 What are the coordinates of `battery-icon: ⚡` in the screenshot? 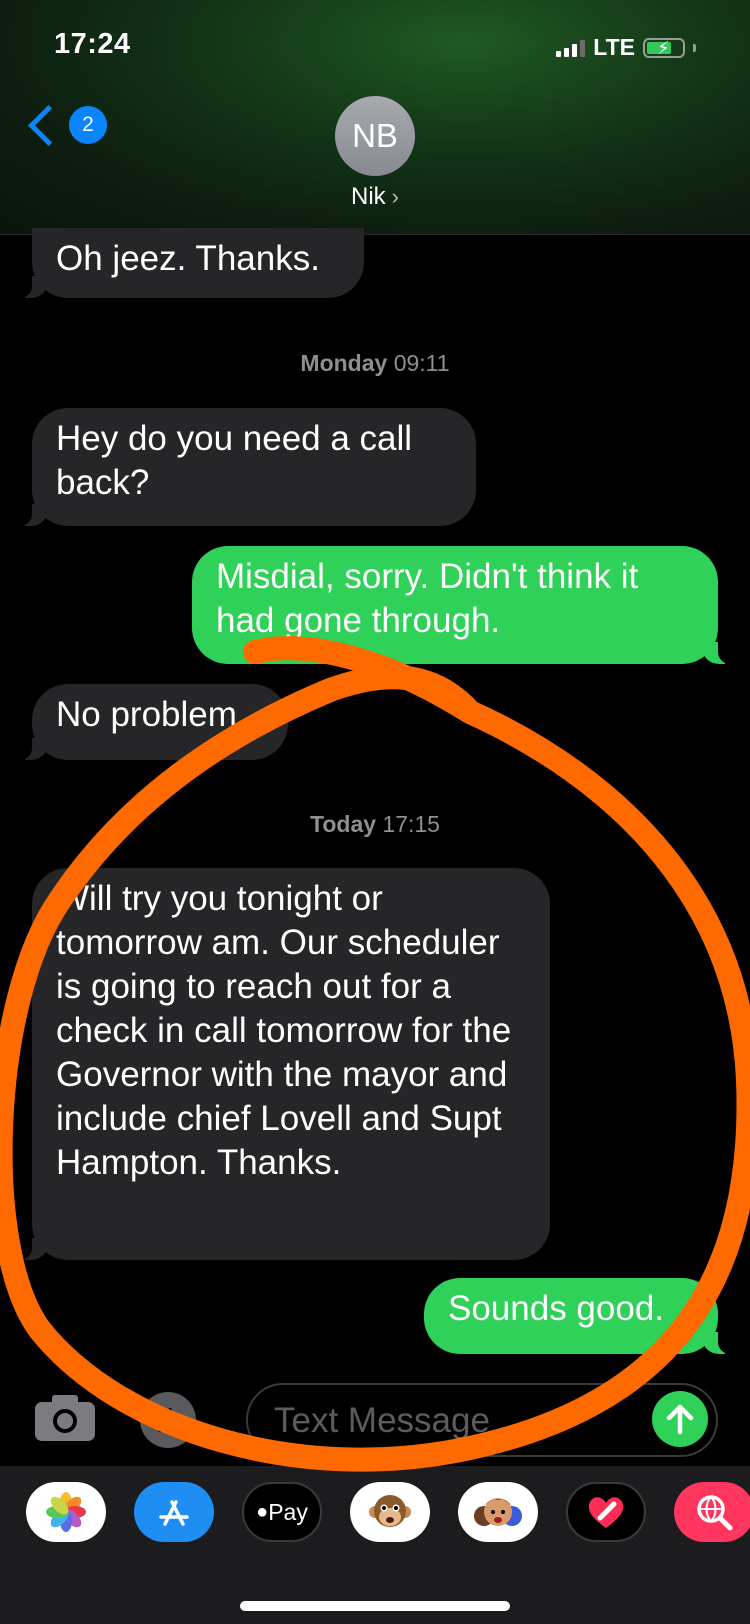 It's located at (664, 47).